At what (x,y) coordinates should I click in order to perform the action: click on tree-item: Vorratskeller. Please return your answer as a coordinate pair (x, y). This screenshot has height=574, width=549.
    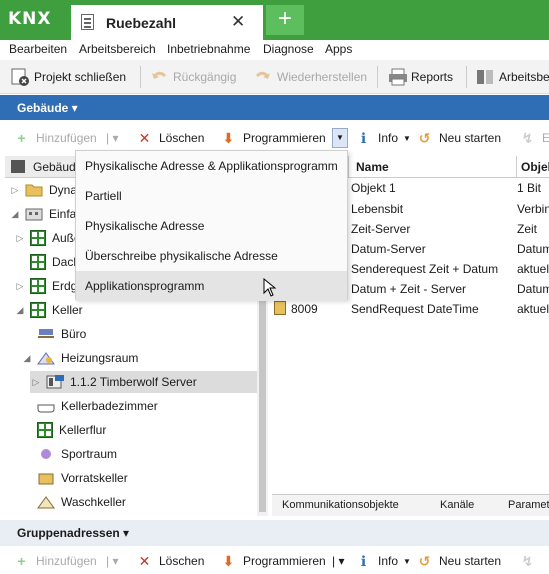
    Looking at the image, I should click on (140, 478).